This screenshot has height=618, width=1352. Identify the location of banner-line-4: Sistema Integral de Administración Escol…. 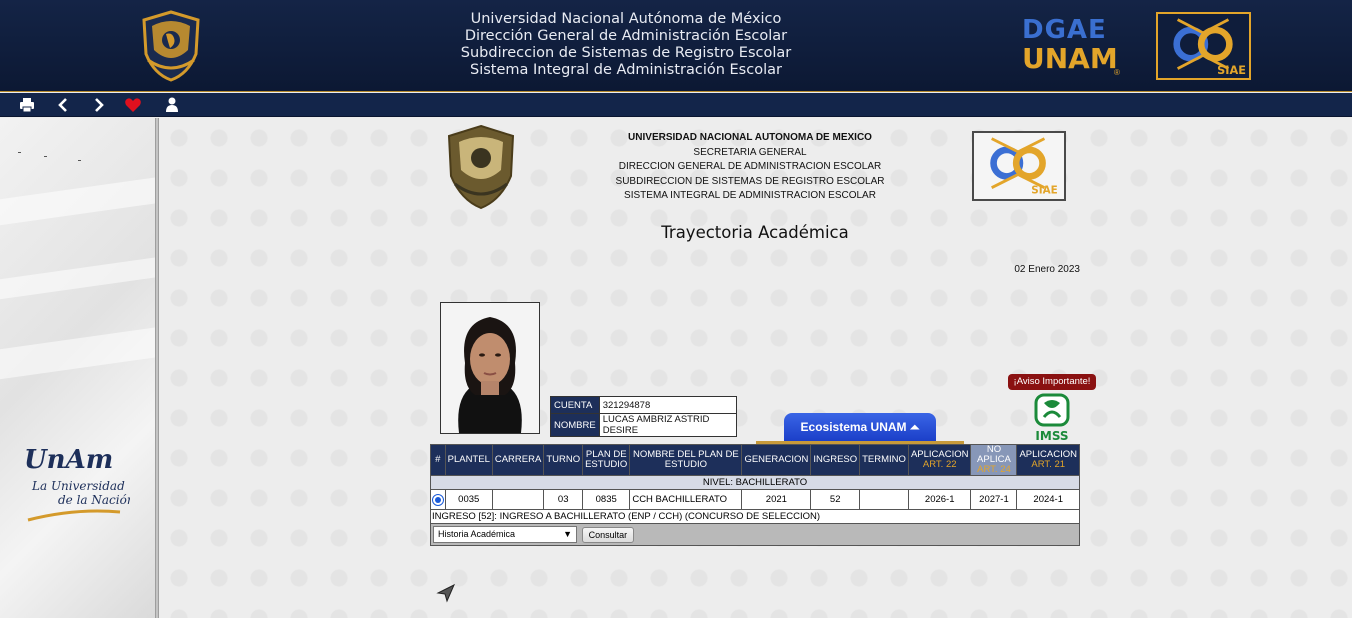
(626, 70).